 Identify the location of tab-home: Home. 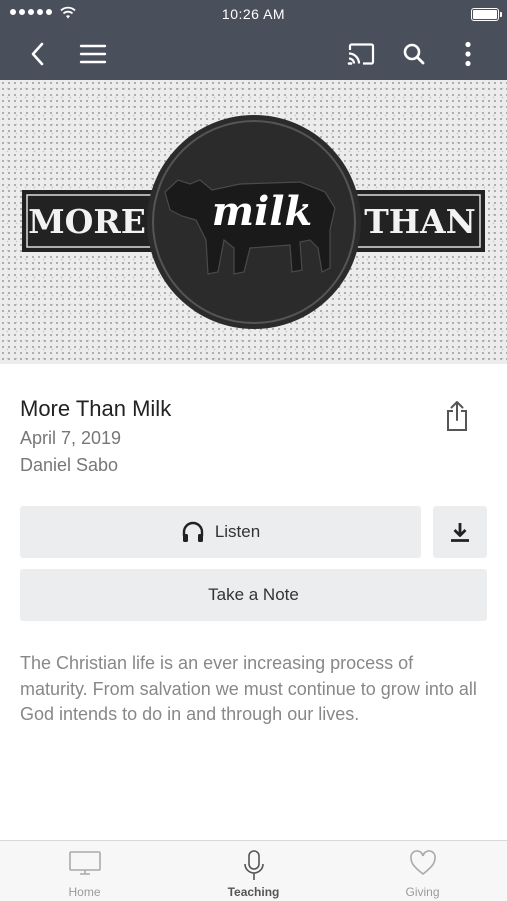
(84, 871).